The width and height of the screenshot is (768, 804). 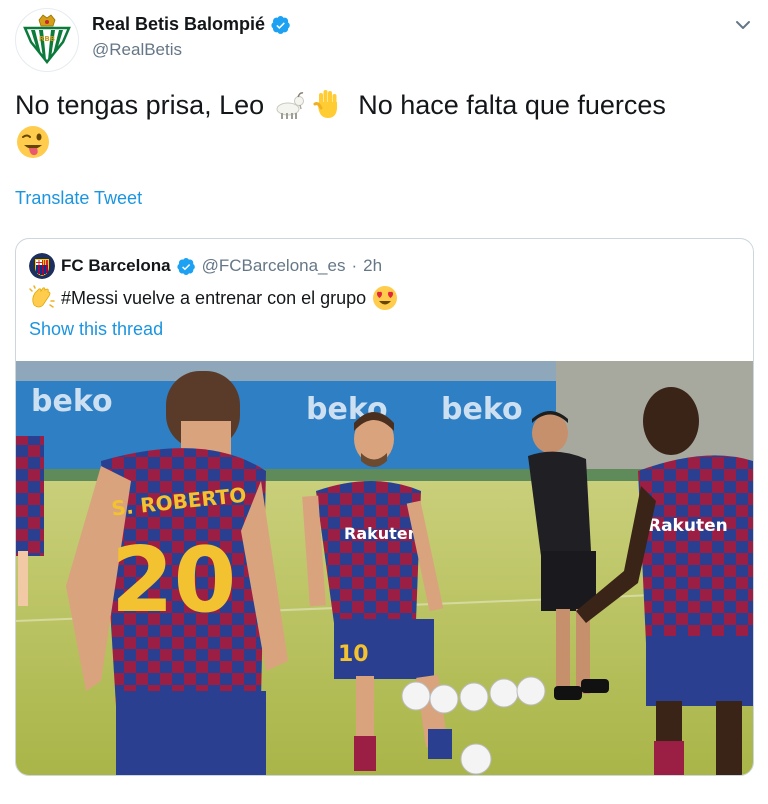 I want to click on quoted-text: #Messi vuelve a entrenar con el grupo, so click(x=214, y=297).